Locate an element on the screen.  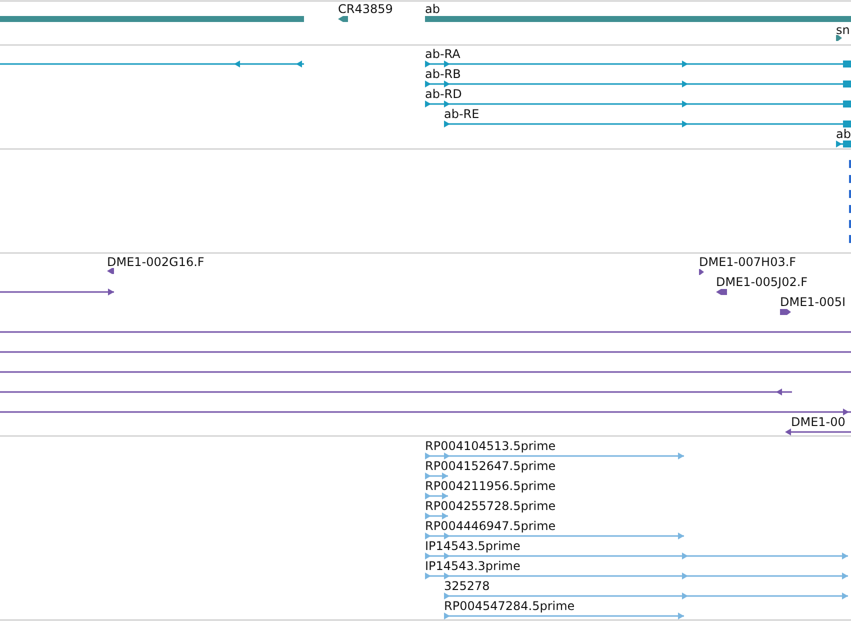
feature-label: sn is located at coordinates (843, 30).